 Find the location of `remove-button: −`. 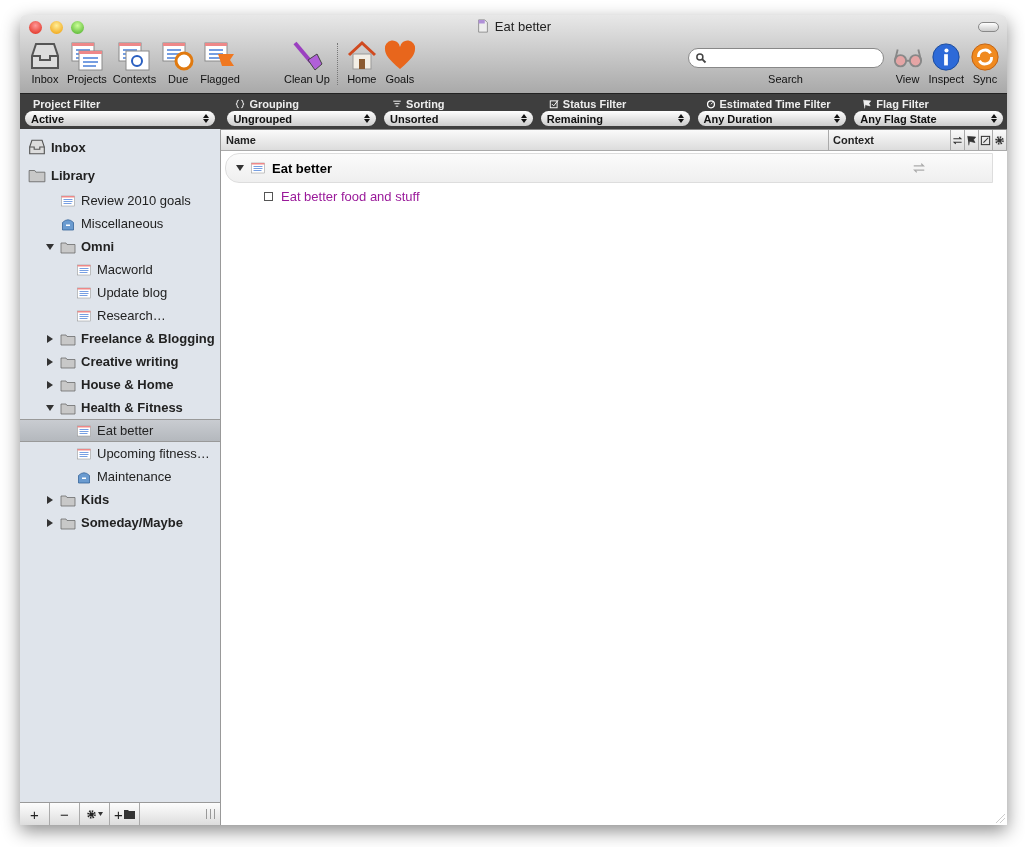

remove-button: − is located at coordinates (65, 814).